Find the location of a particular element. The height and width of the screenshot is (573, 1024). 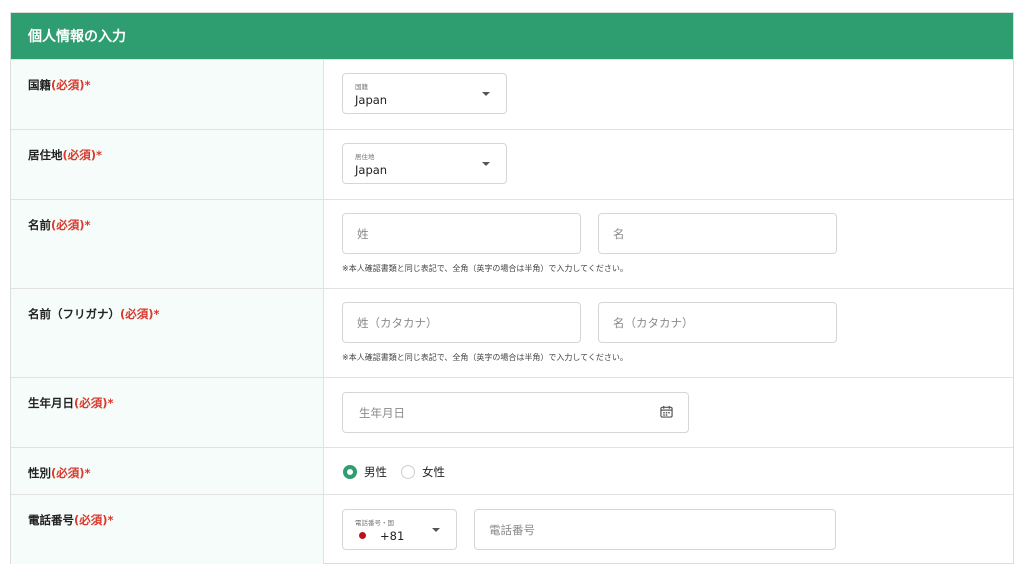

label-text: 生年月日 is located at coordinates (51, 403).